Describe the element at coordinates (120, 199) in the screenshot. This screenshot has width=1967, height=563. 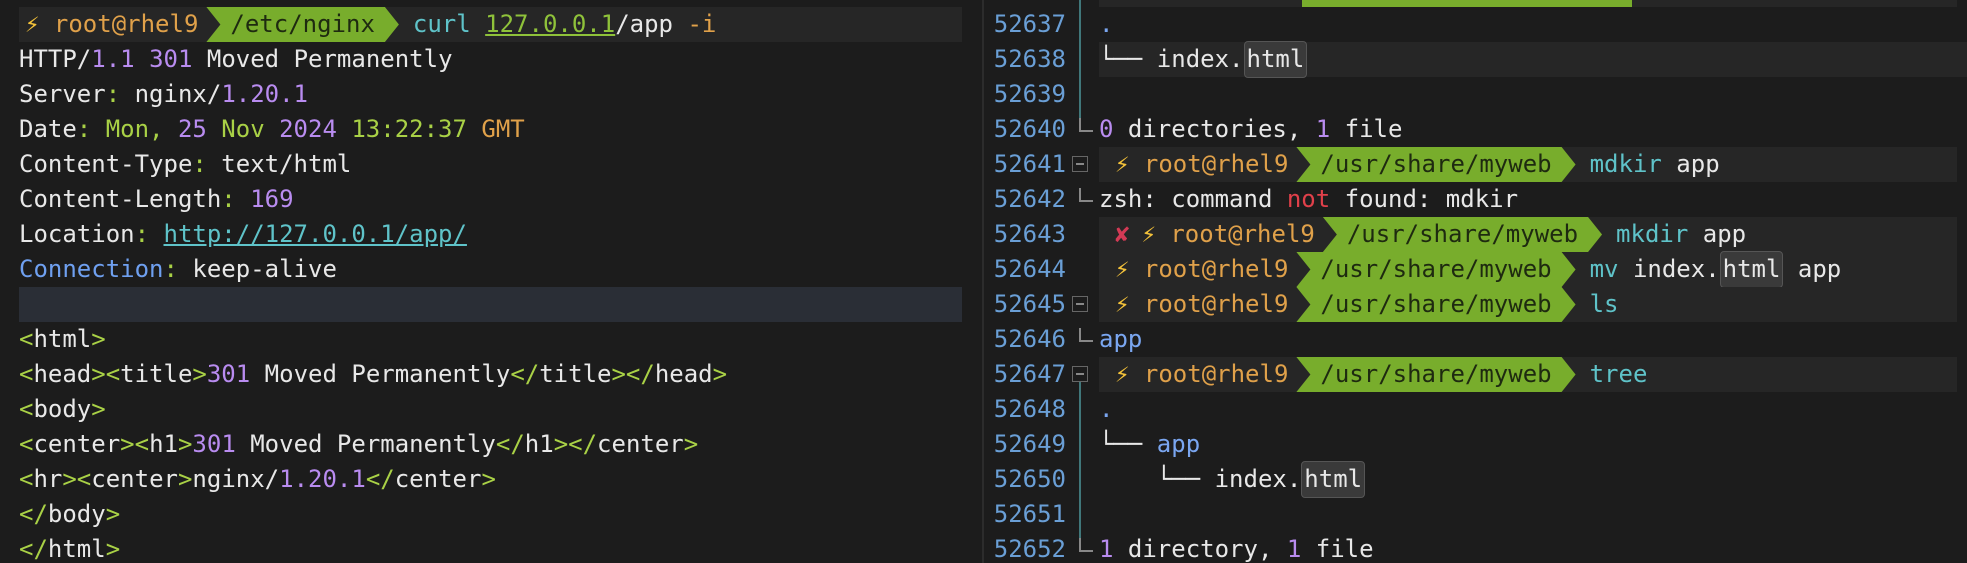
I see `header-key: Content-Length` at that location.